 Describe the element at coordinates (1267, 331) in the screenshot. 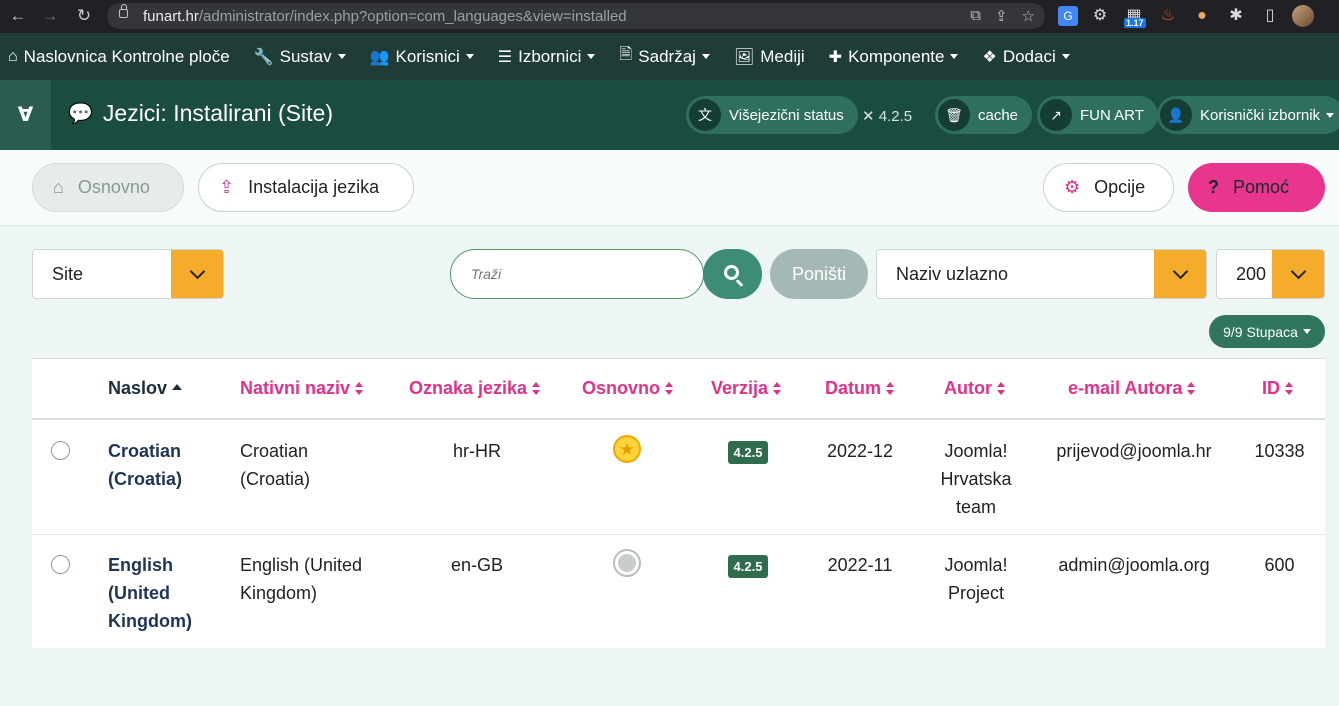

I see `columns-toggle-button: 9/9 Stupaca` at that location.